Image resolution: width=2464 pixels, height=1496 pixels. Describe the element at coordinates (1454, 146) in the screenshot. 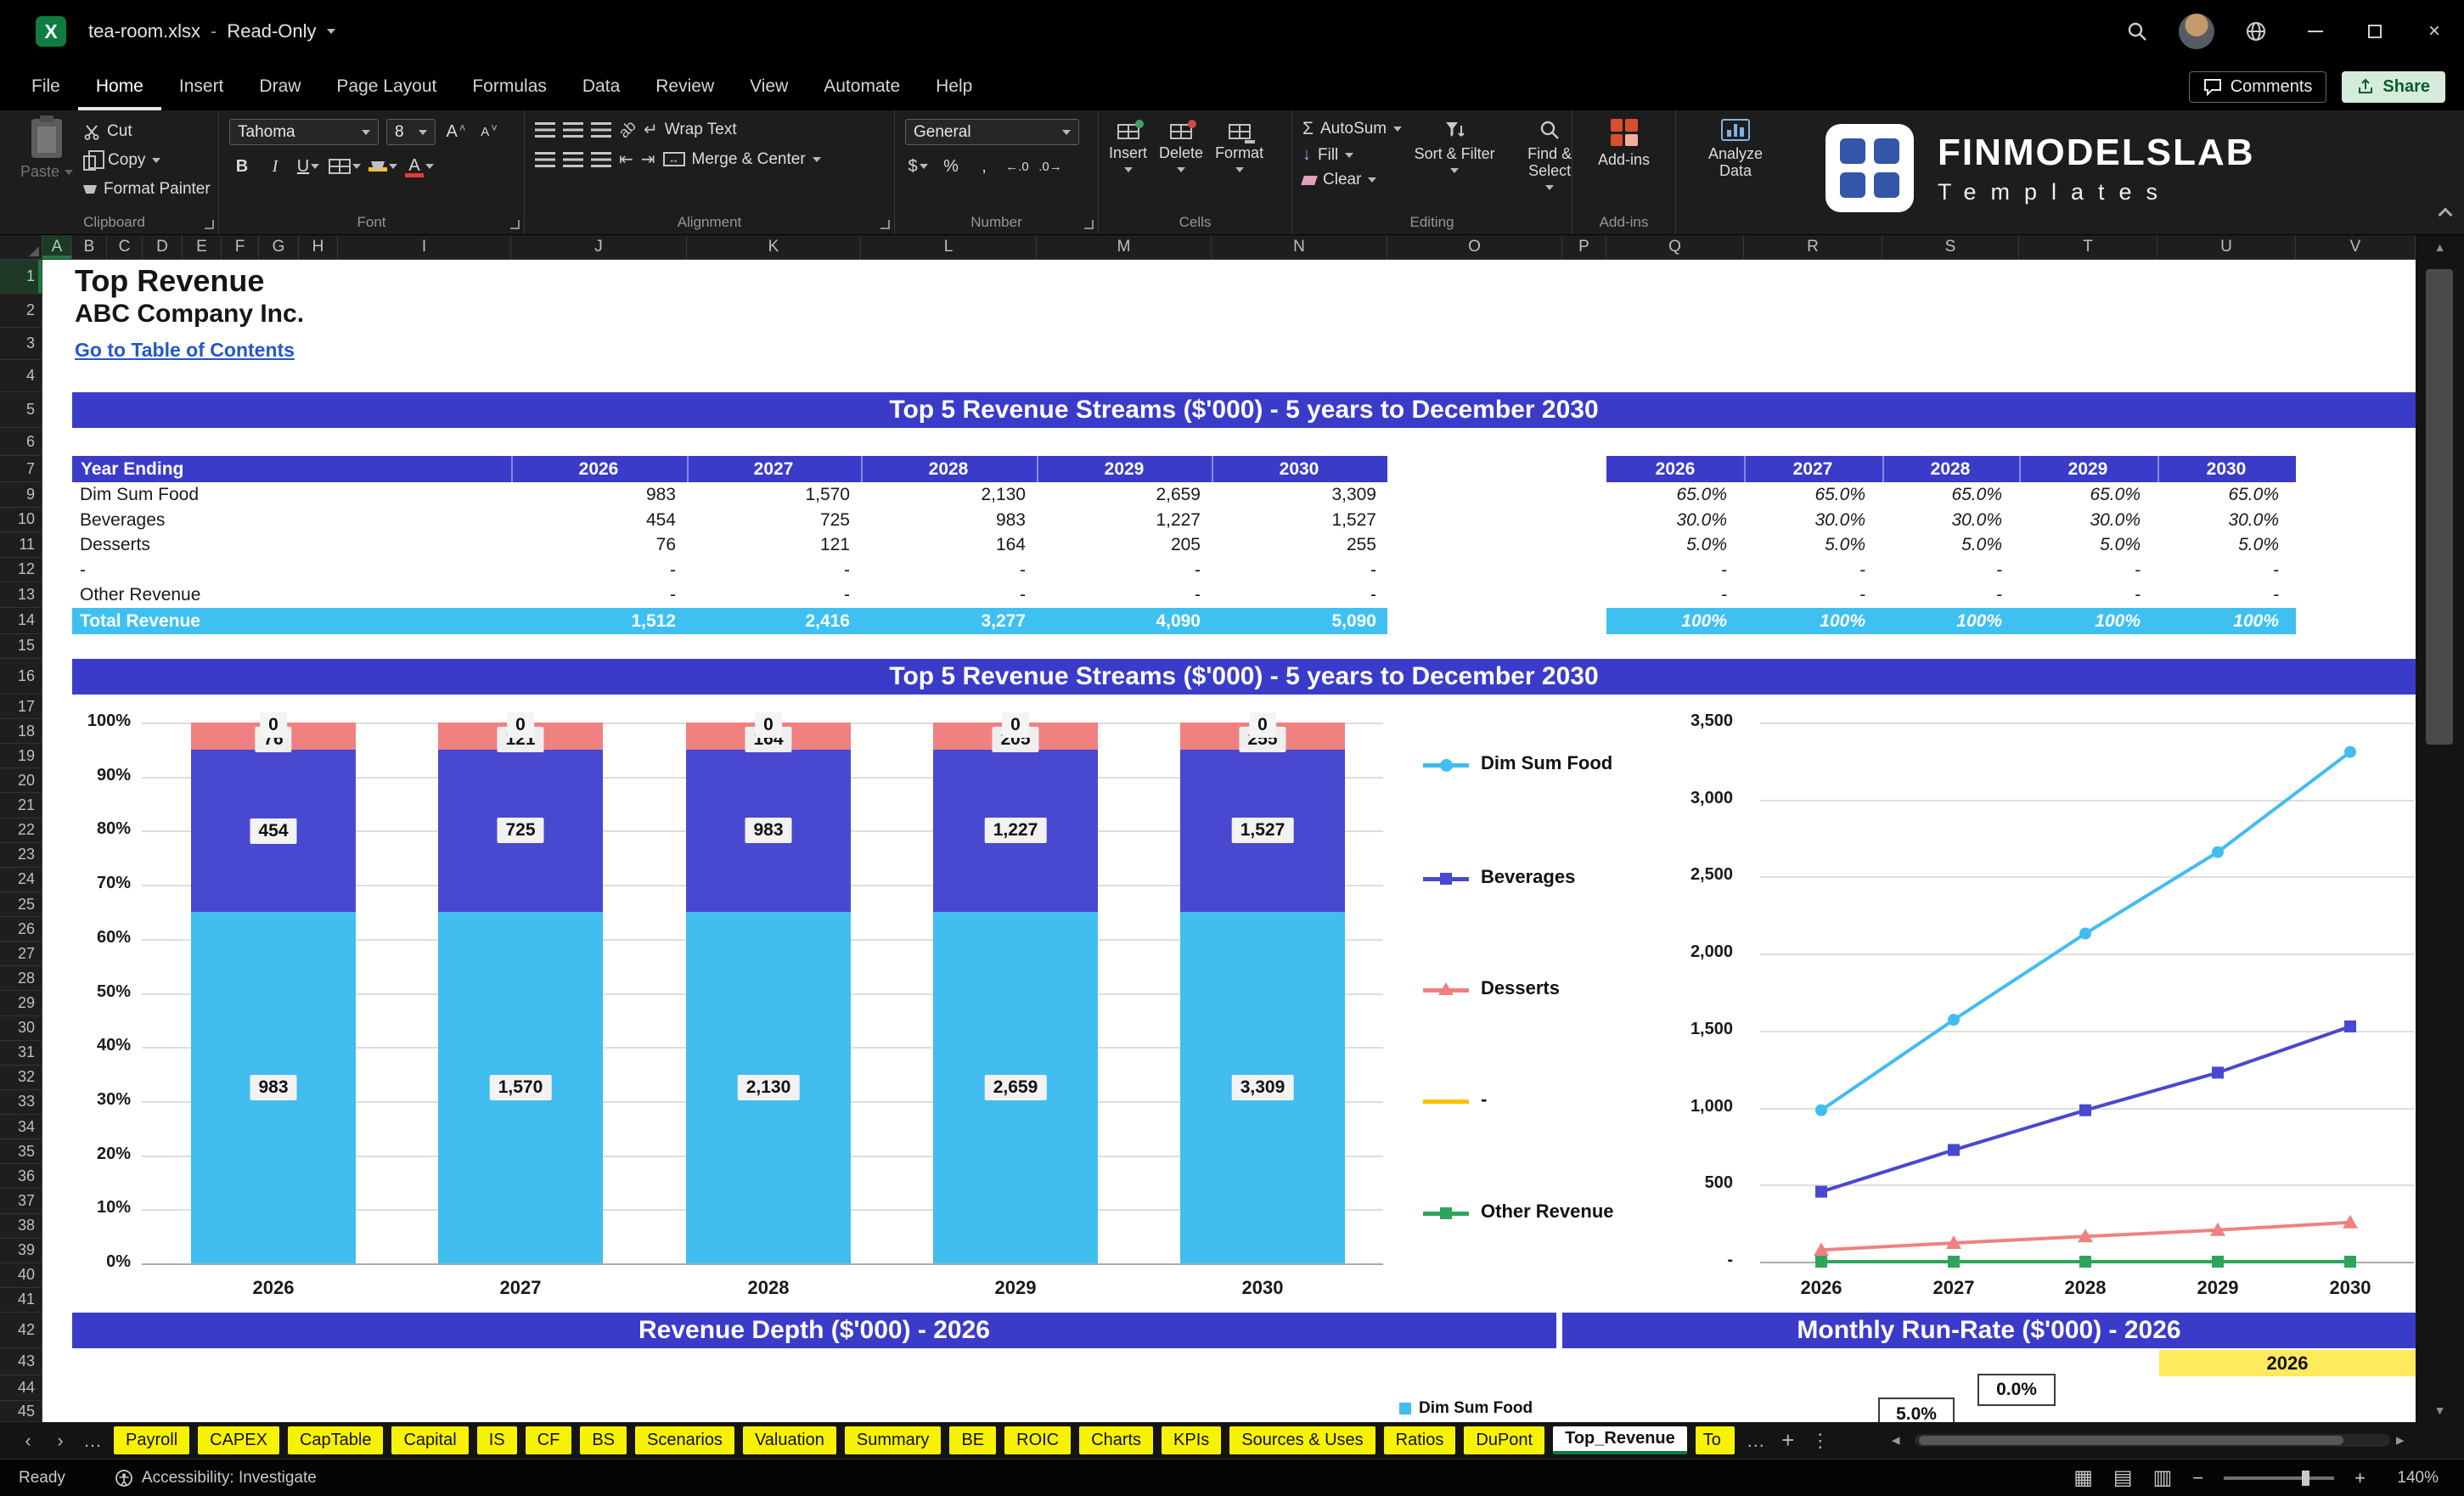

I see `sort-filter-button: Sort & Filter` at that location.